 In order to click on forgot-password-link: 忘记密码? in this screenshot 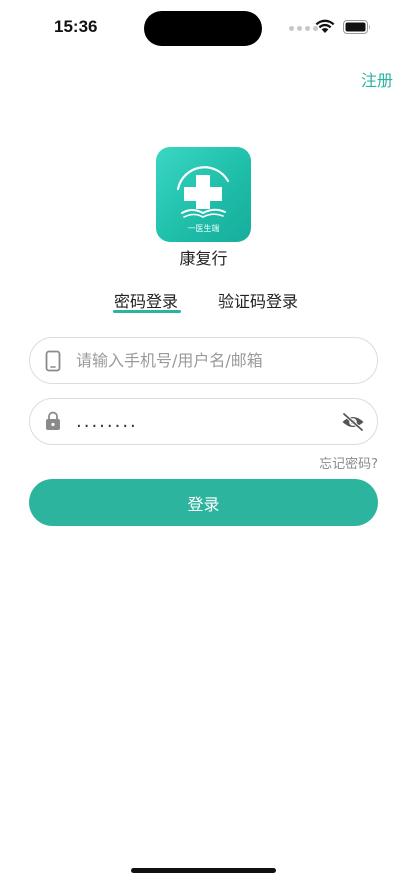, I will do `click(348, 462)`.